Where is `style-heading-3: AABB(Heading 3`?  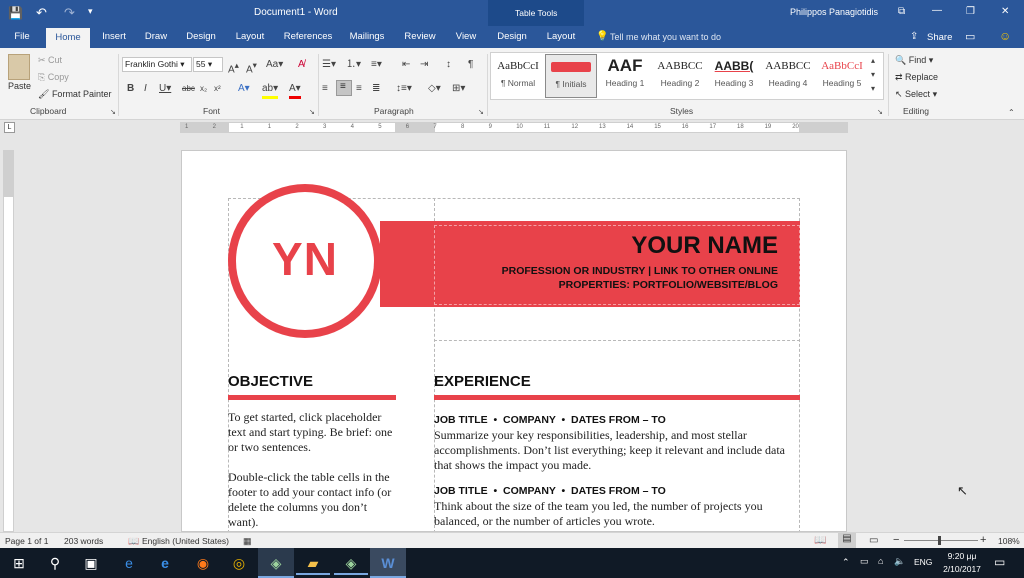
style-heading-3: AABB(Heading 3 is located at coordinates (734, 76).